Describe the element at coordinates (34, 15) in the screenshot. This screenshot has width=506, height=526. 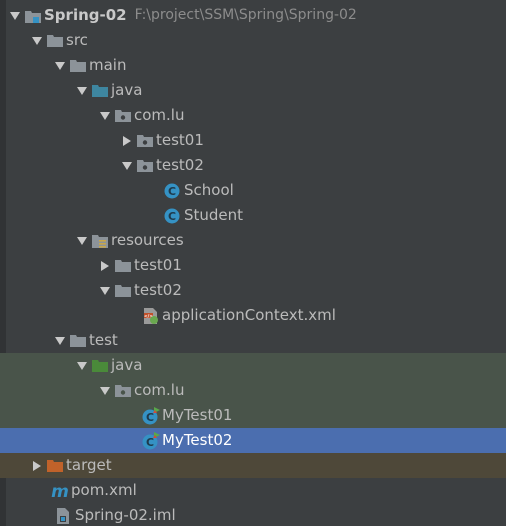
I see `module-folder-icon` at that location.